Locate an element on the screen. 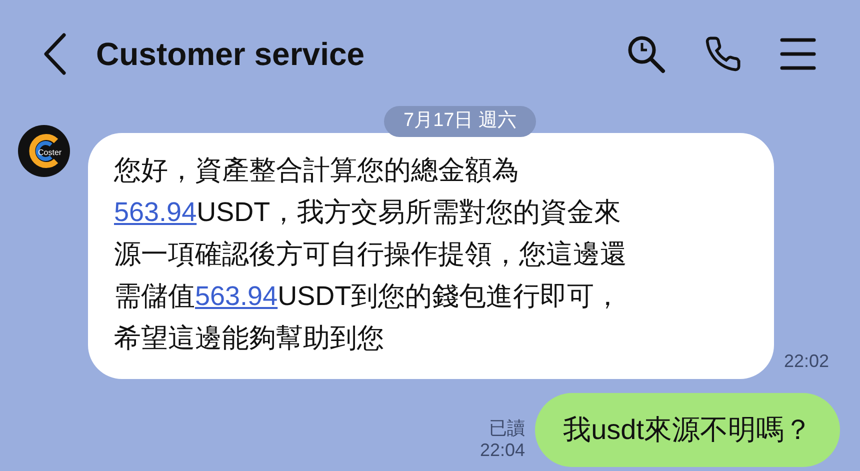  read-receipt: 已讀 is located at coordinates (507, 427).